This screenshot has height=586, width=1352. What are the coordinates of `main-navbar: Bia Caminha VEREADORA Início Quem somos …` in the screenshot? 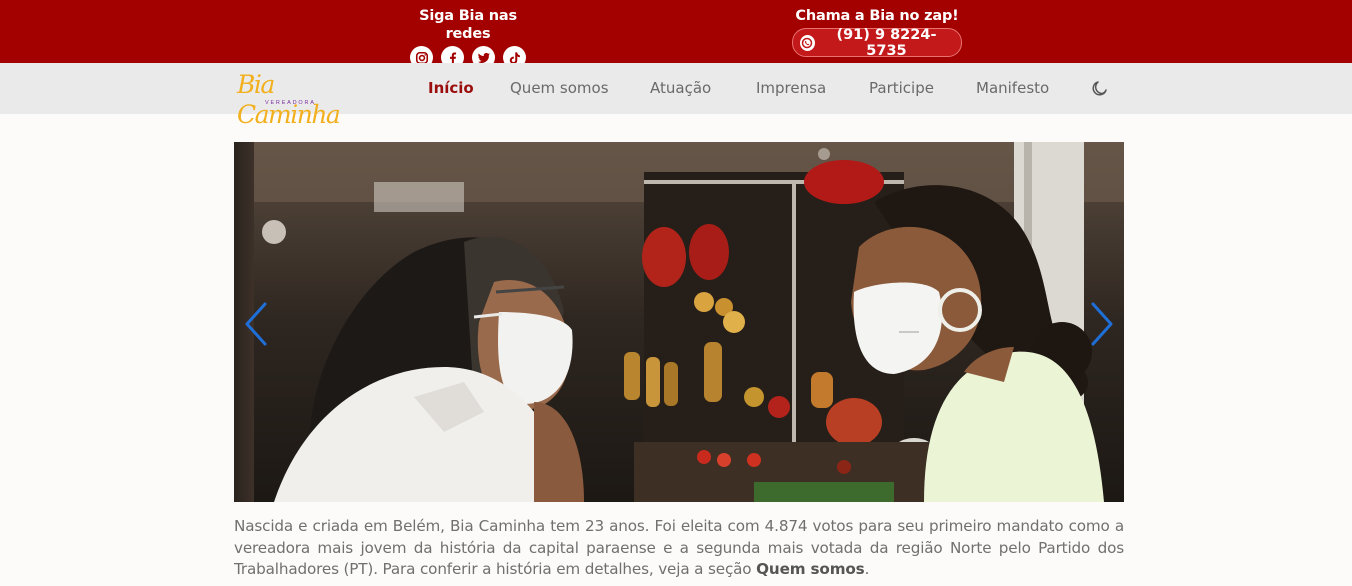 It's located at (676, 96).